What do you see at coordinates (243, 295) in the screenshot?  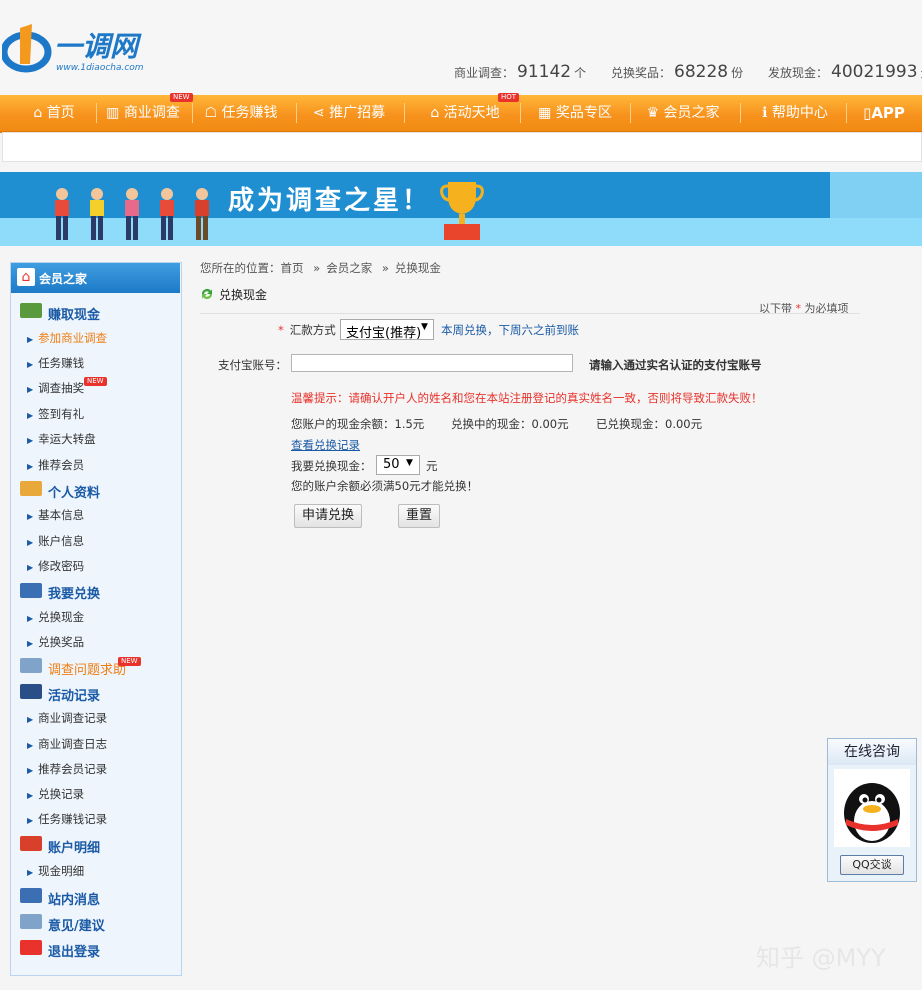 I see `page-title: 兑换现金` at bounding box center [243, 295].